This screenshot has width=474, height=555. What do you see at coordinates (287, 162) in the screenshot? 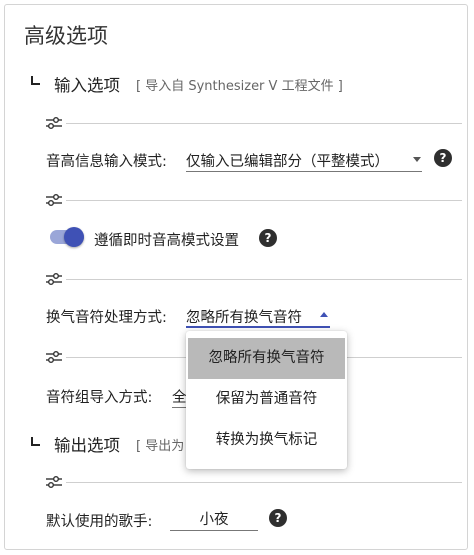
I see `pitch-mode-value: 仅输入已编辑部分（平整模式）` at bounding box center [287, 162].